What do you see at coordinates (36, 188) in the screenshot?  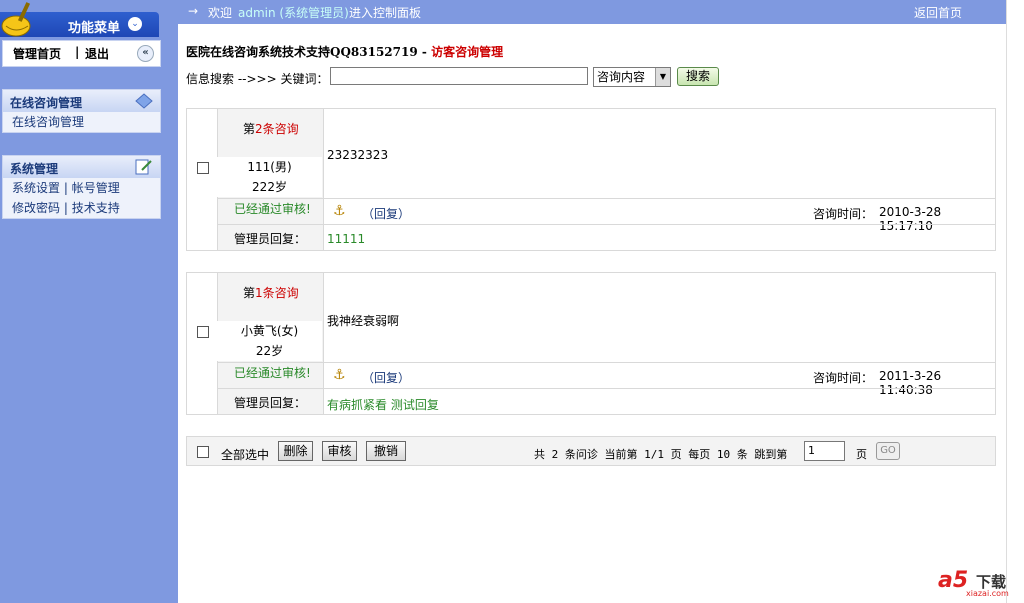 I see `sidebar-item-settings: 系统设置` at bounding box center [36, 188].